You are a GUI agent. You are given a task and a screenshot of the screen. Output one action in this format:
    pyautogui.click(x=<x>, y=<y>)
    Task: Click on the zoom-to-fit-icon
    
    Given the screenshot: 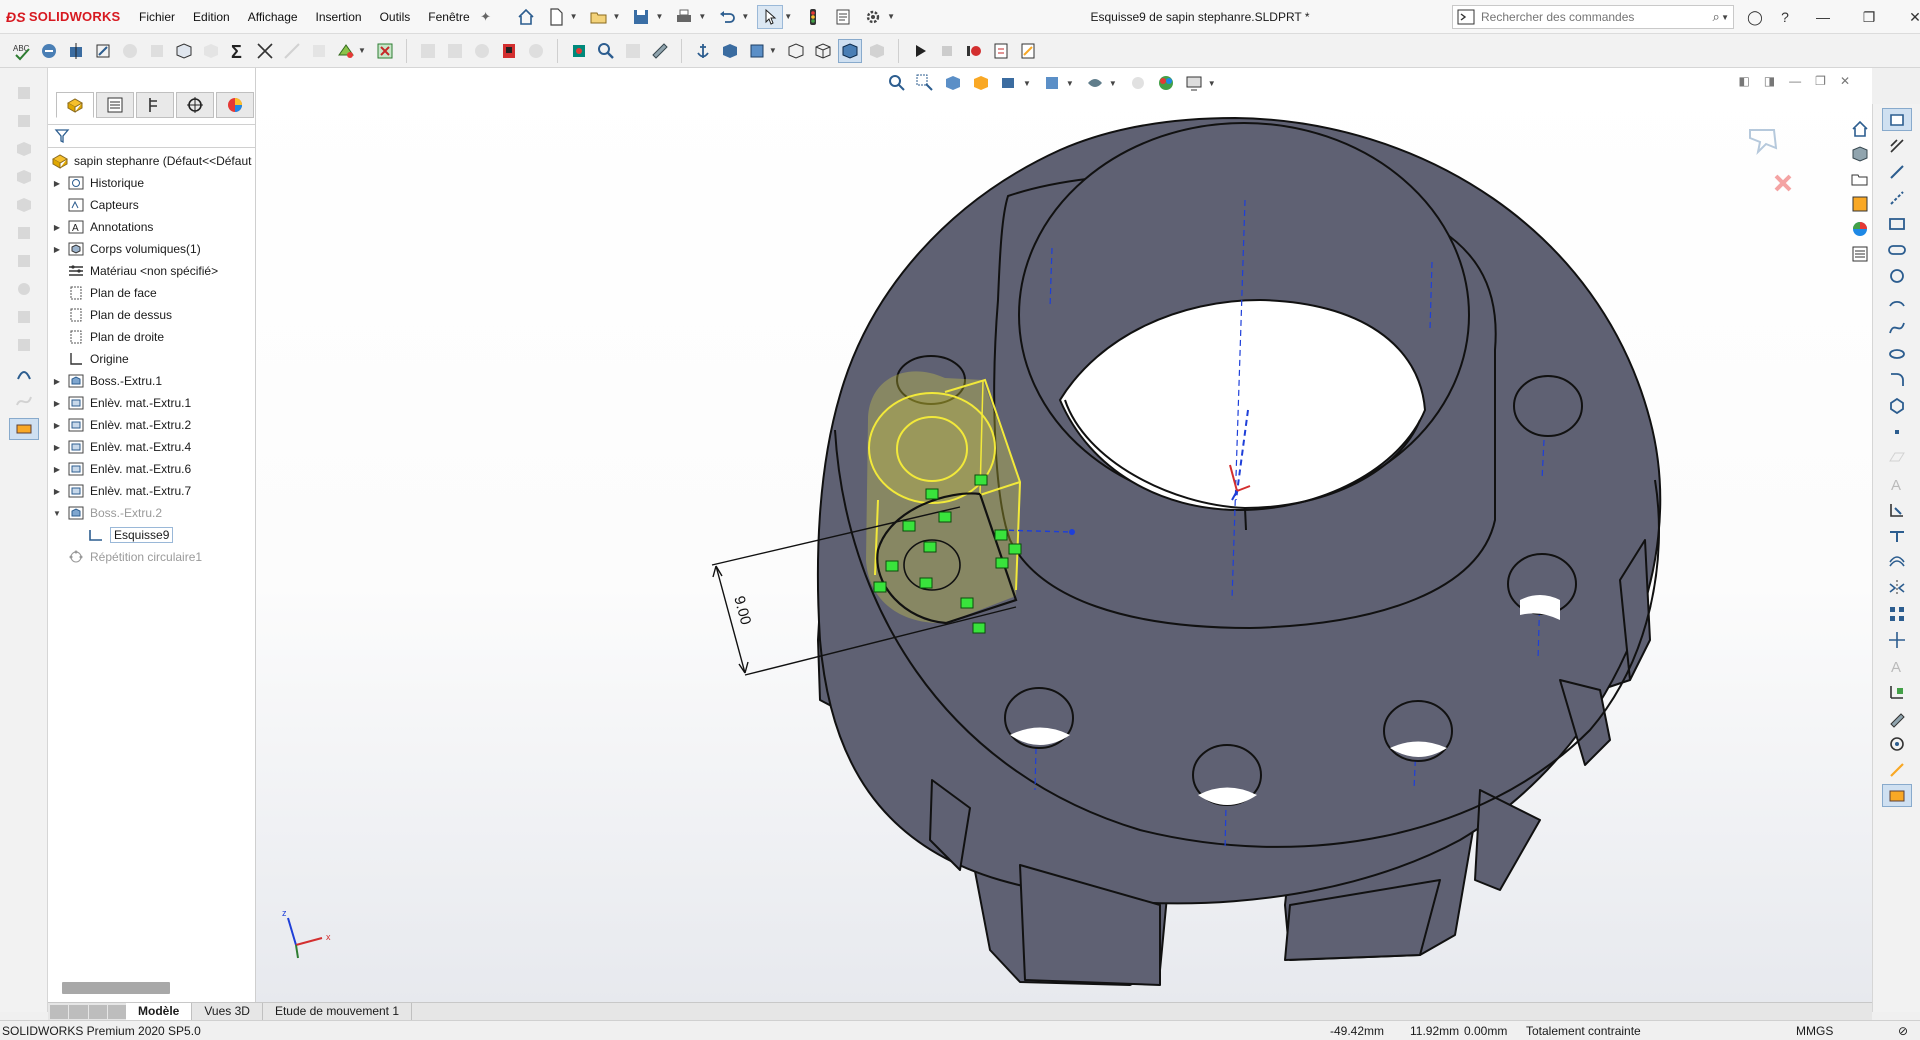 What is the action you would take?
    pyautogui.click(x=897, y=83)
    